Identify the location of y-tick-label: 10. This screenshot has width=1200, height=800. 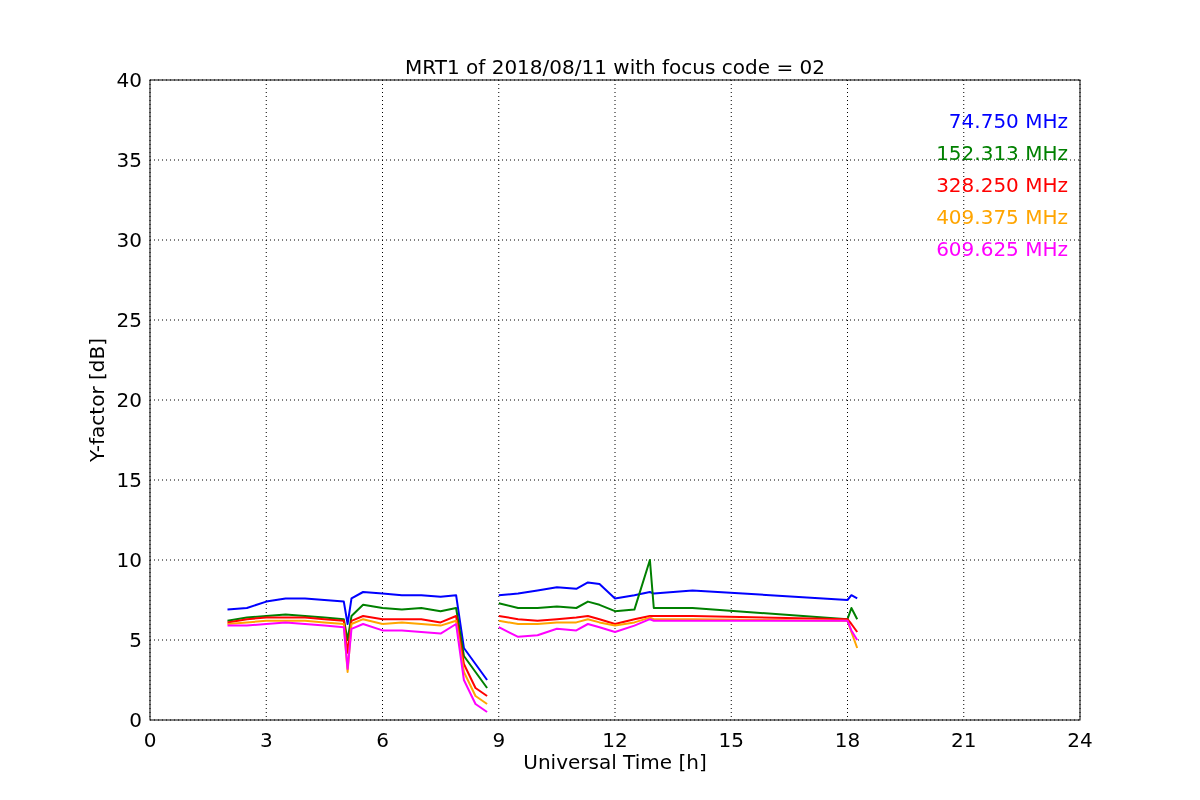
(129, 560).